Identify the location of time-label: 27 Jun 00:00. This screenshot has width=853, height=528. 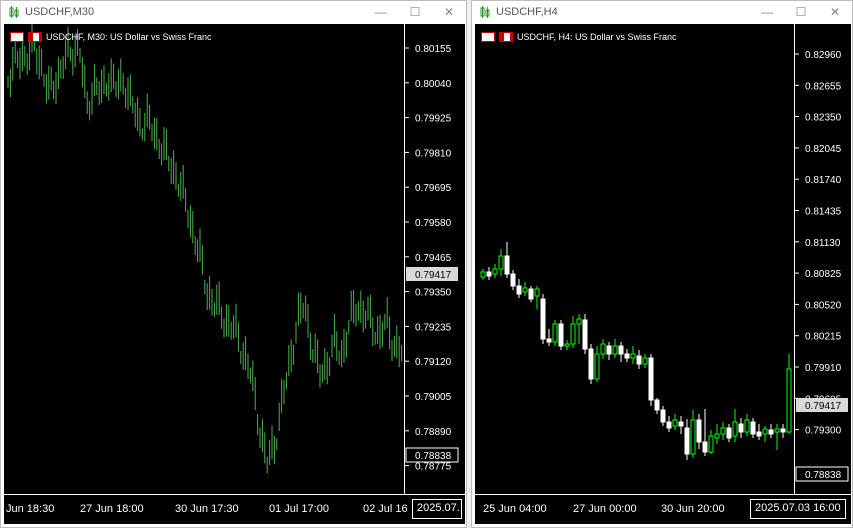
(605, 509).